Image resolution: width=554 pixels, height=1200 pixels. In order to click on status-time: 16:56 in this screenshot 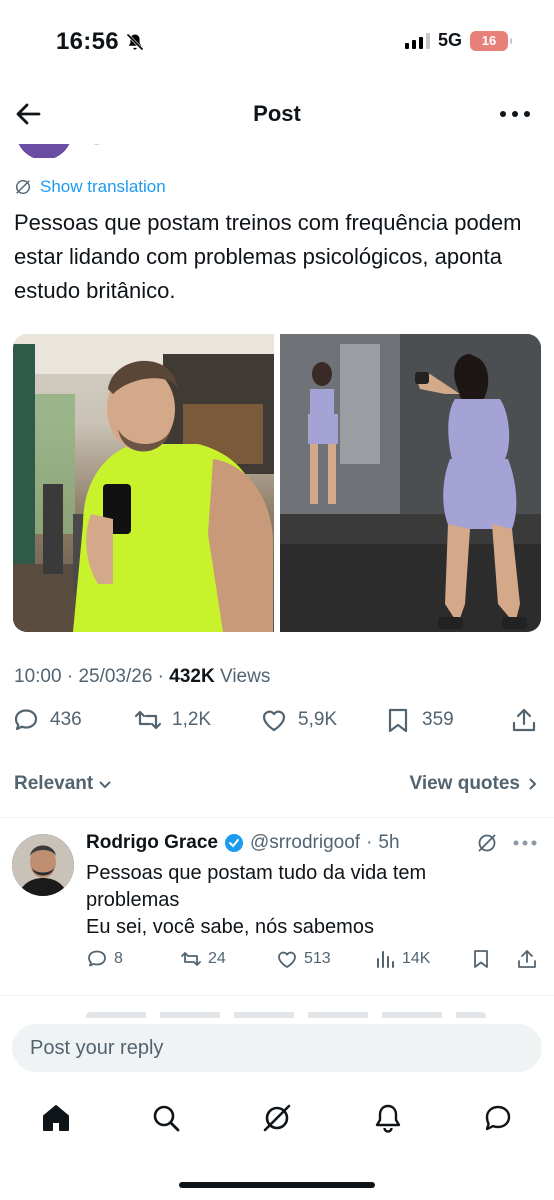, I will do `click(100, 42)`.